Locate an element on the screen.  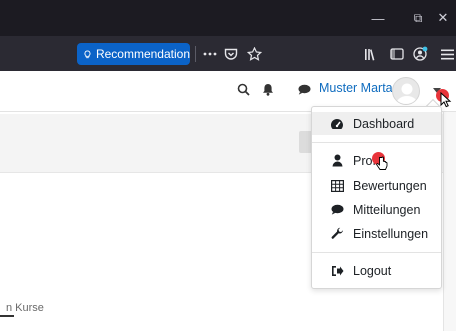
pocket-icon is located at coordinates (231, 54).